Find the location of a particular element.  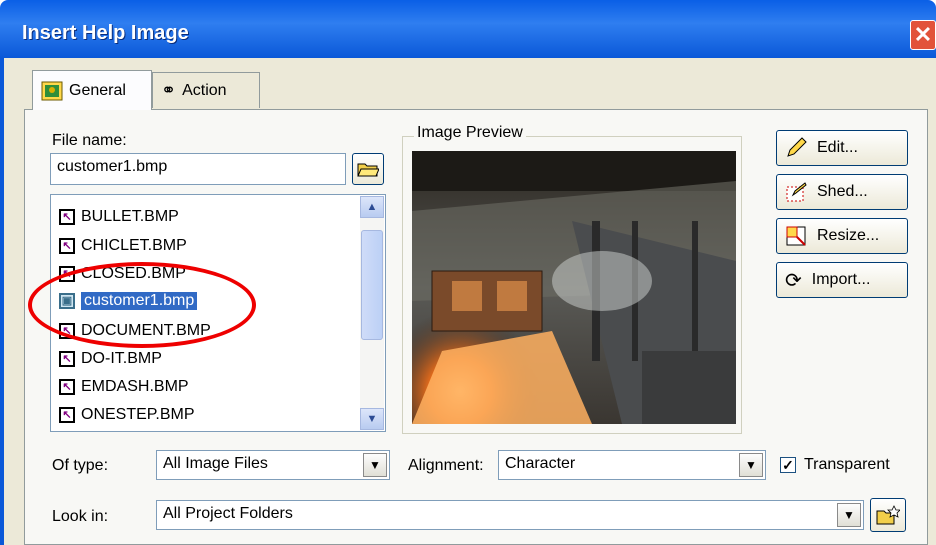

alignment-dropdown-button: ▼ is located at coordinates (751, 465).